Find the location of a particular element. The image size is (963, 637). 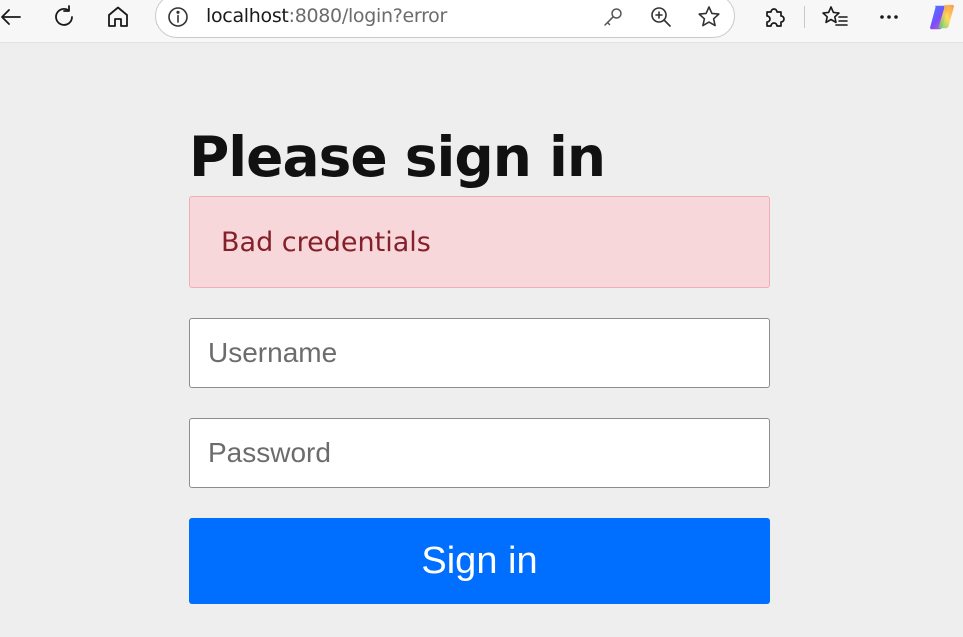

address-bar: localhost:8080/login?error is located at coordinates (445, 19).